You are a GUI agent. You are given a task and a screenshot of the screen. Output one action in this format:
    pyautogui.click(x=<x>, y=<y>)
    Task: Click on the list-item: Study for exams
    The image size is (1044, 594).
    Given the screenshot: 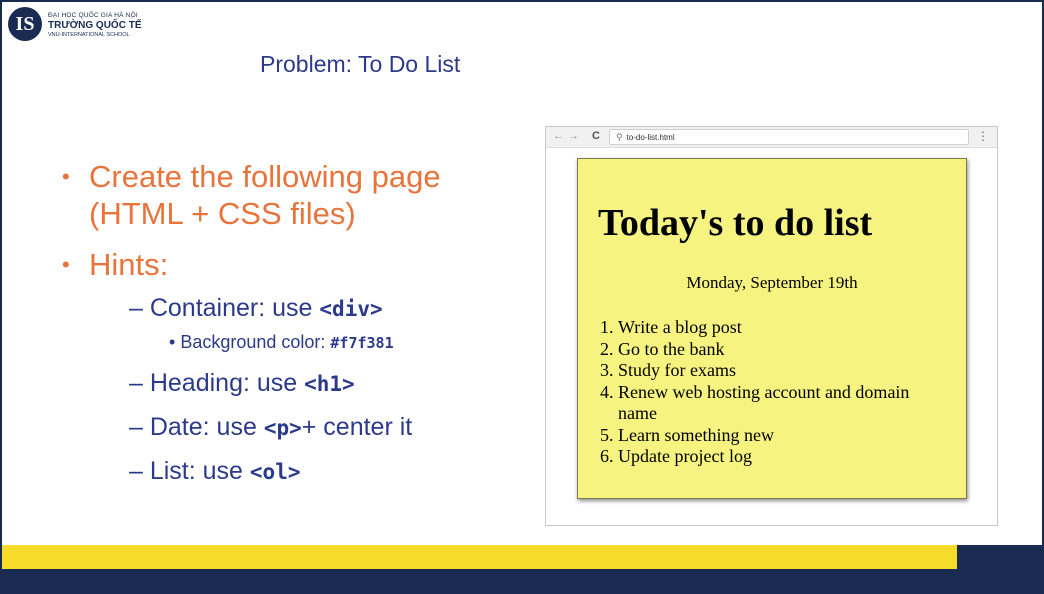 What is the action you would take?
    pyautogui.click(x=778, y=371)
    